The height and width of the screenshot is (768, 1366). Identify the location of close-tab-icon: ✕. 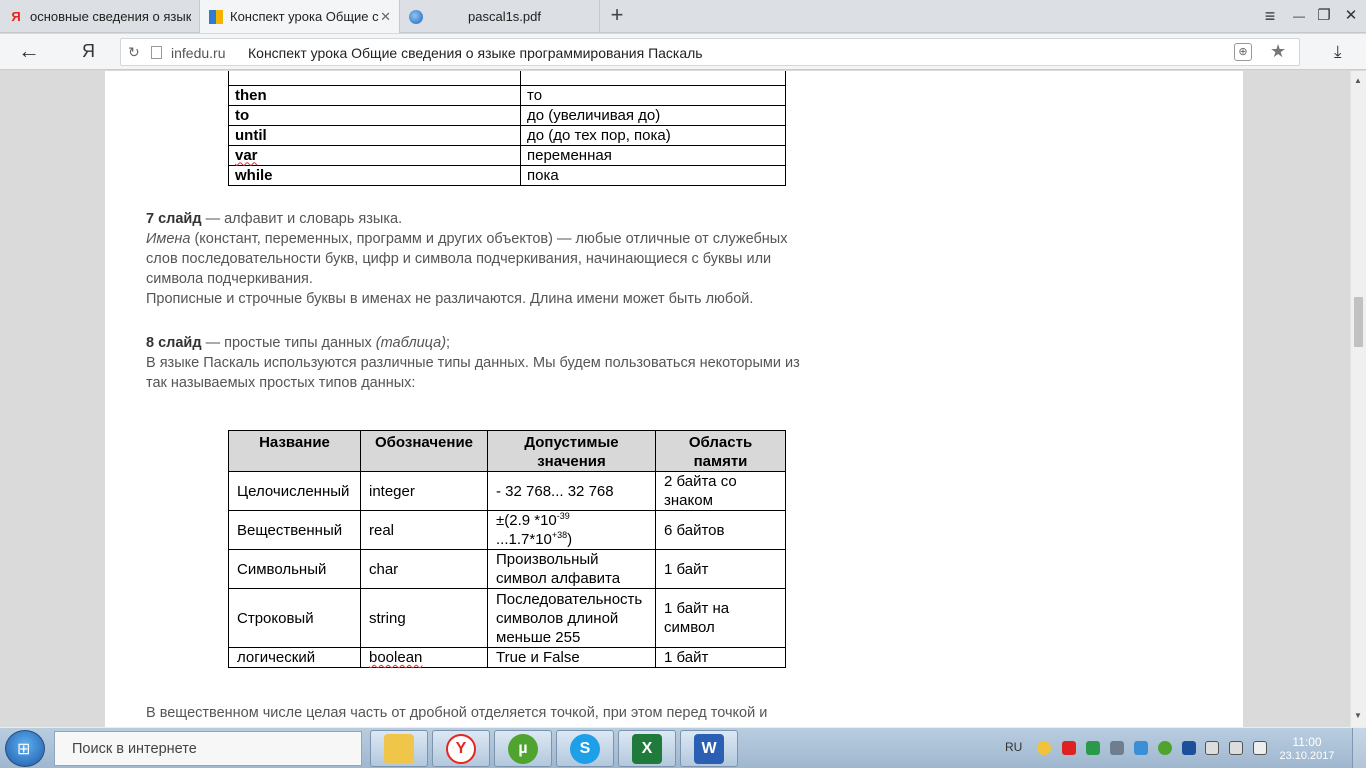
(385, 17).